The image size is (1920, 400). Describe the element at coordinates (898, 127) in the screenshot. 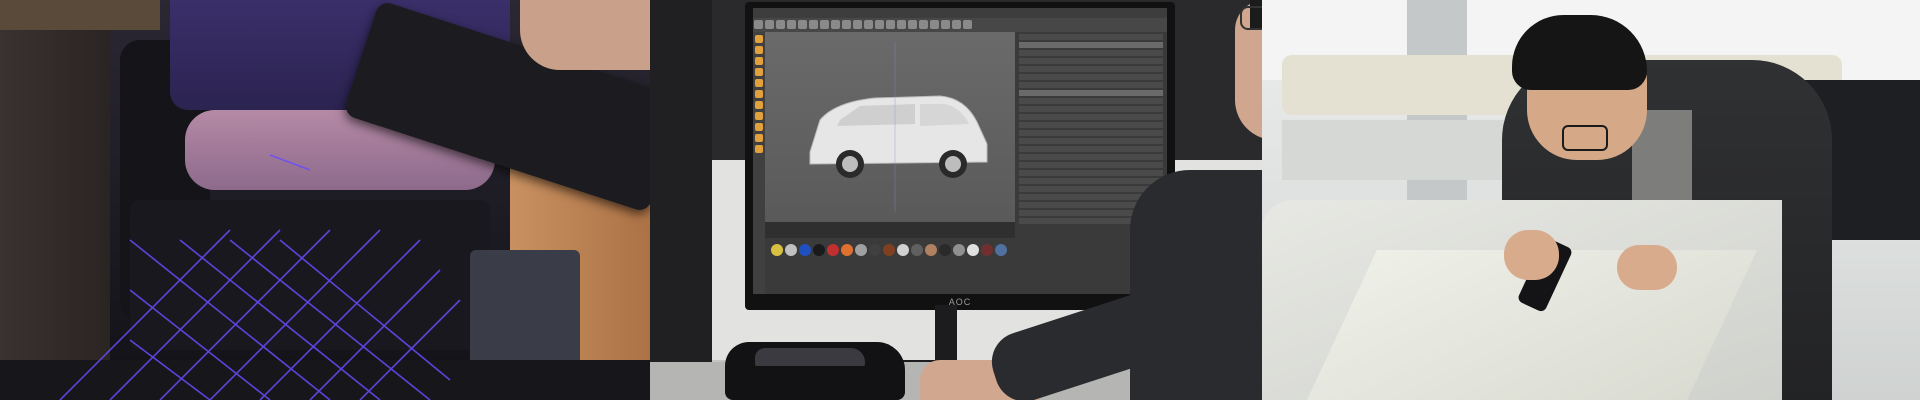

I see `van-model-icon` at that location.